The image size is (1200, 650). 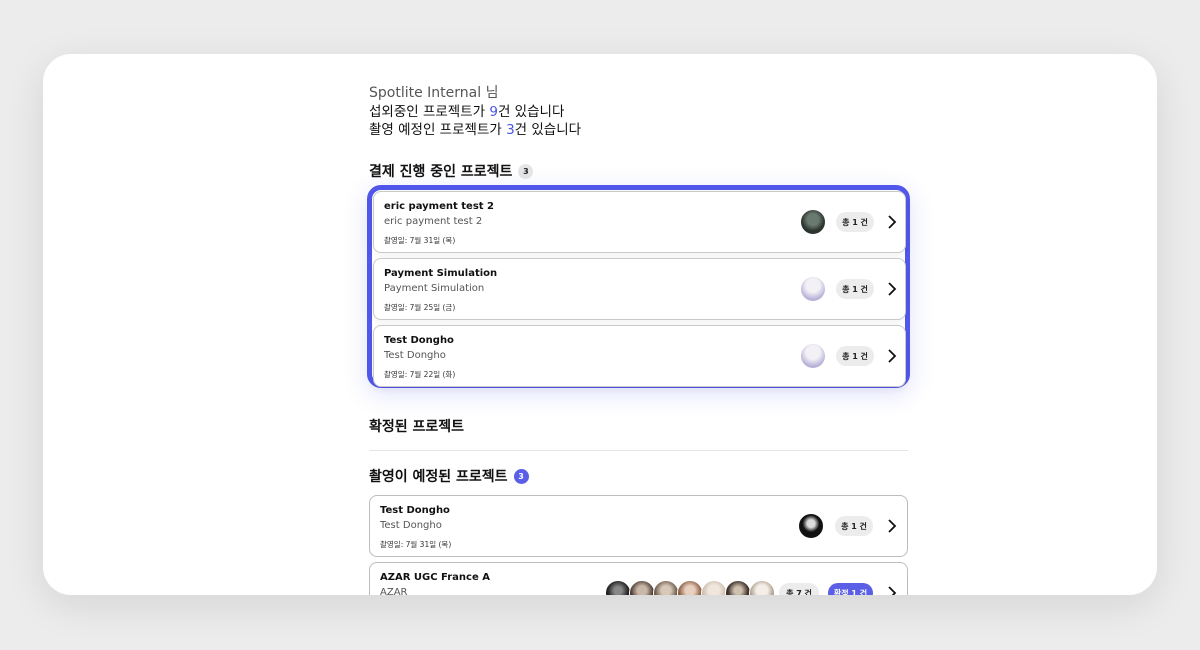 What do you see at coordinates (434, 93) in the screenshot?
I see `user-greeting: Spotlite Internal 님` at bounding box center [434, 93].